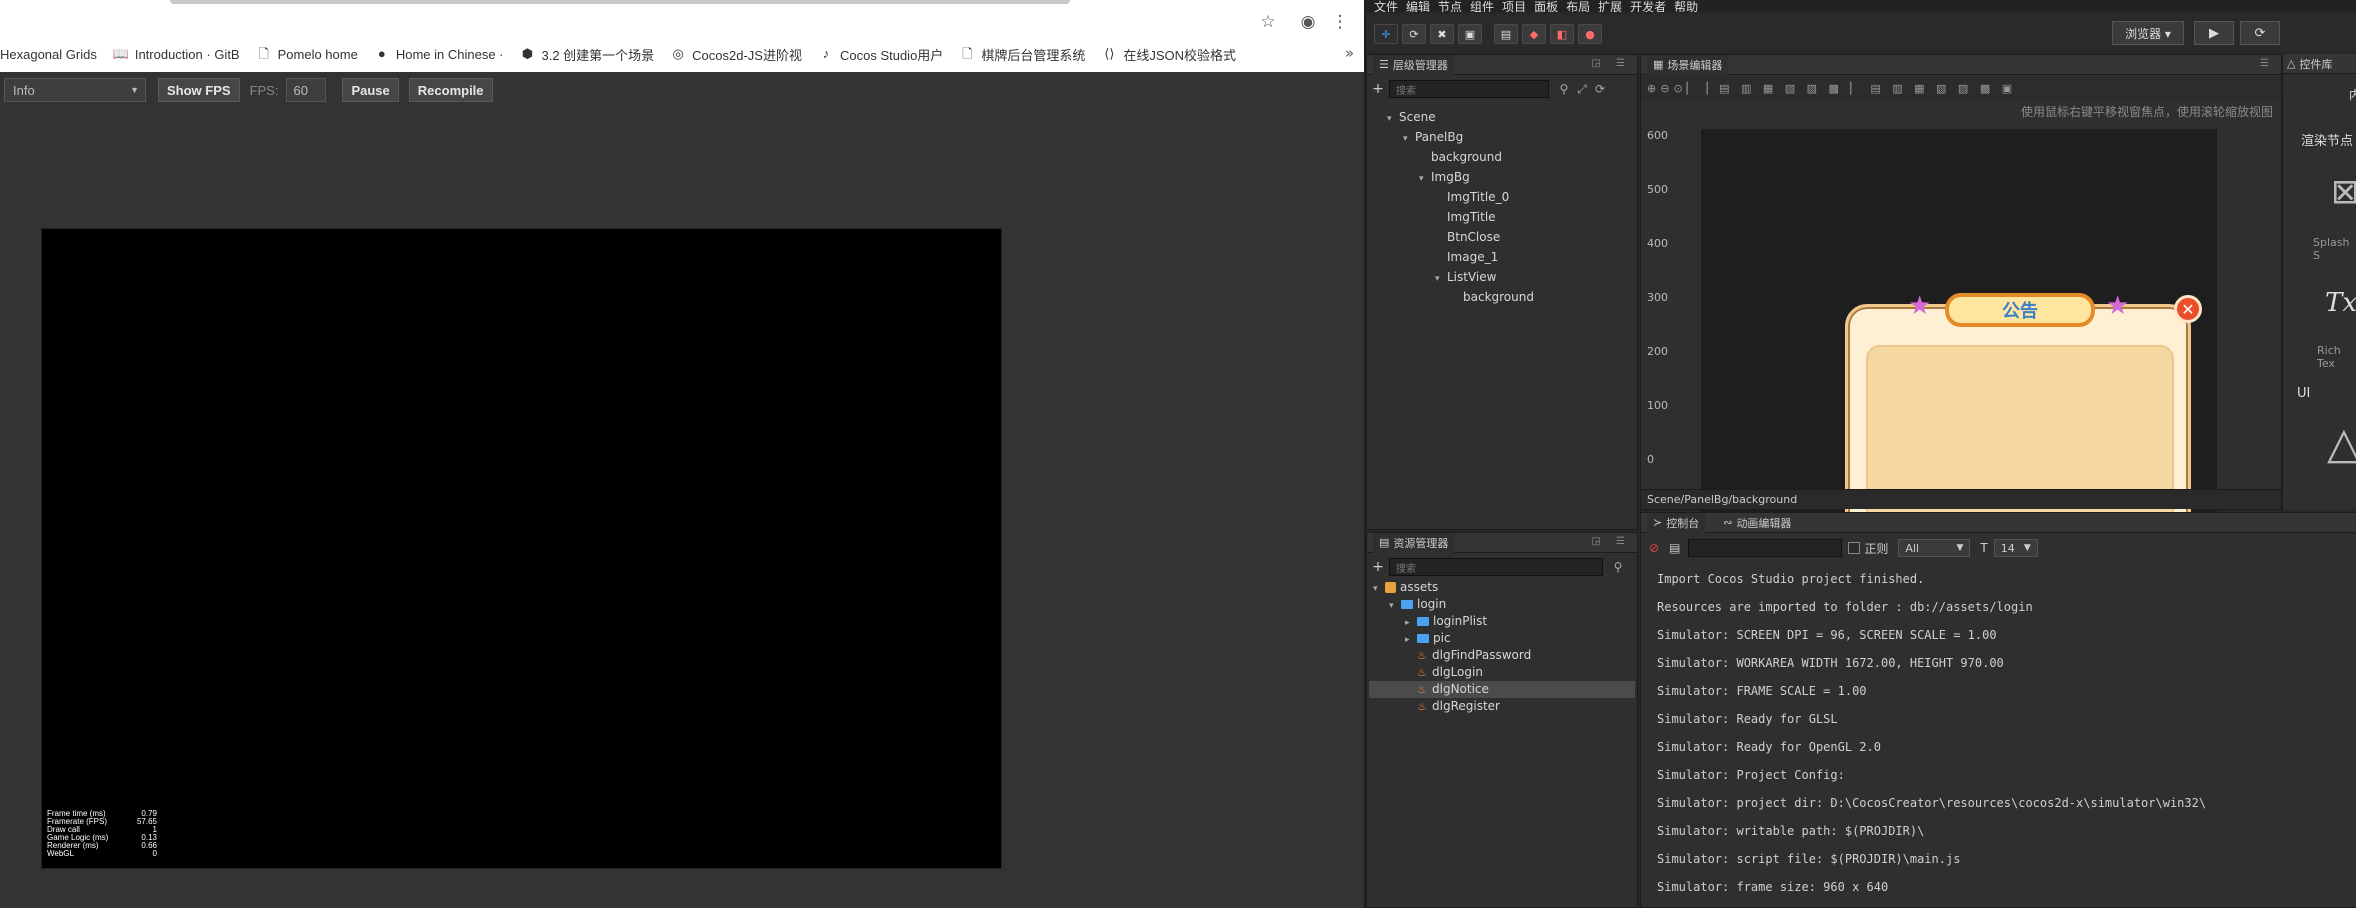 The width and height of the screenshot is (2356, 908). What do you see at coordinates (1502, 604) in the screenshot?
I see `asset-item: ▾ login` at bounding box center [1502, 604].